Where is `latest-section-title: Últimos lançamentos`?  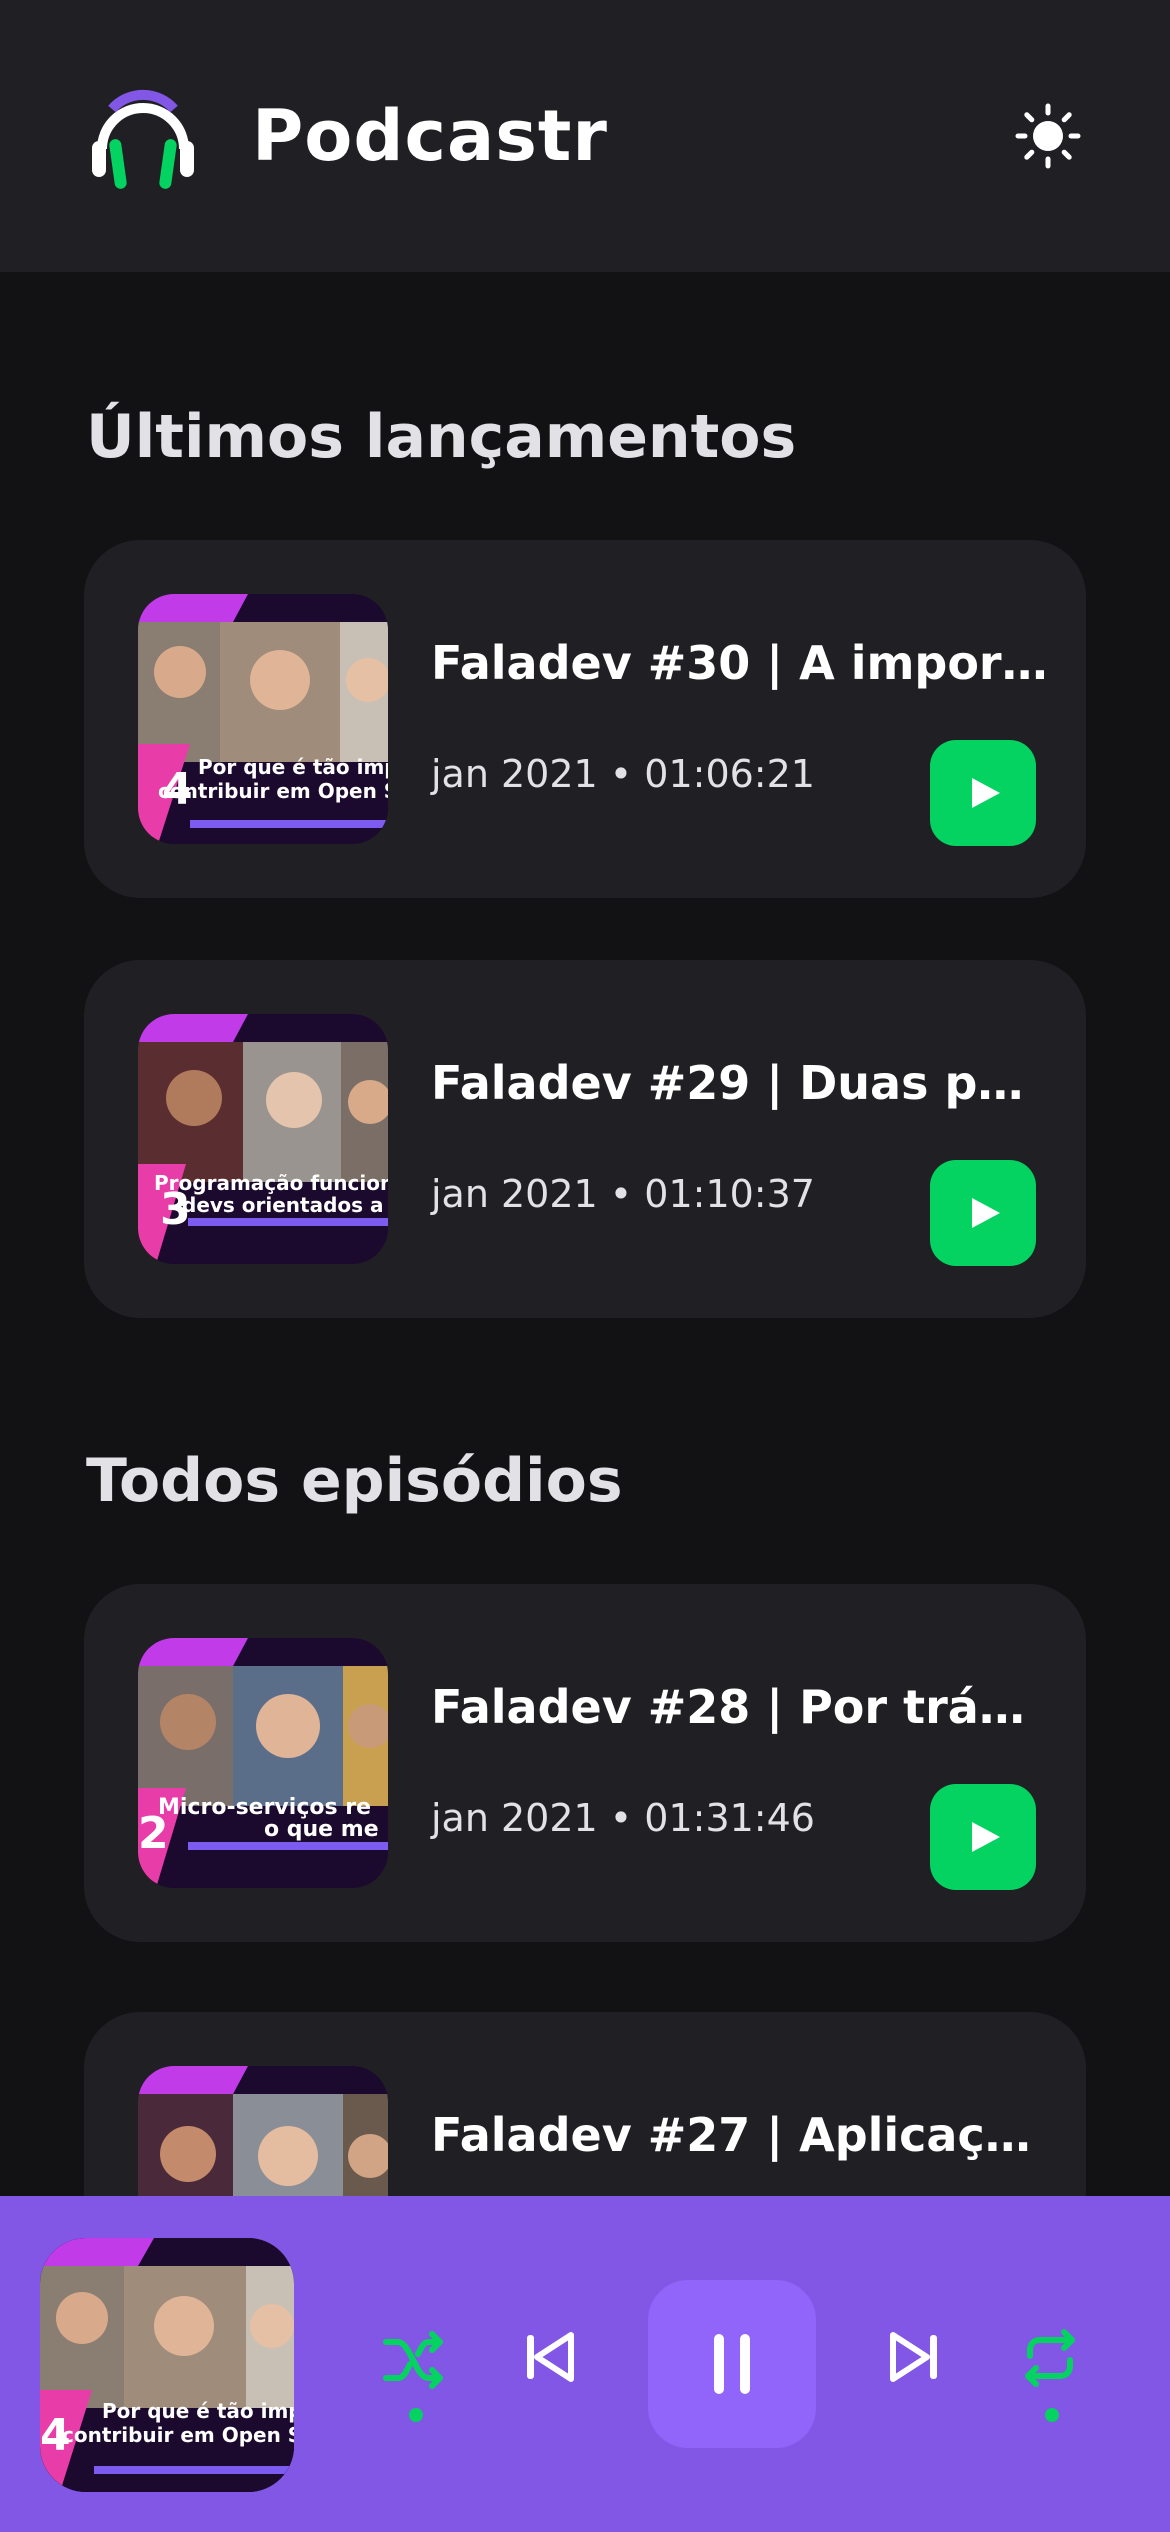
latest-section-title: Últimos lançamentos is located at coordinates (441, 437).